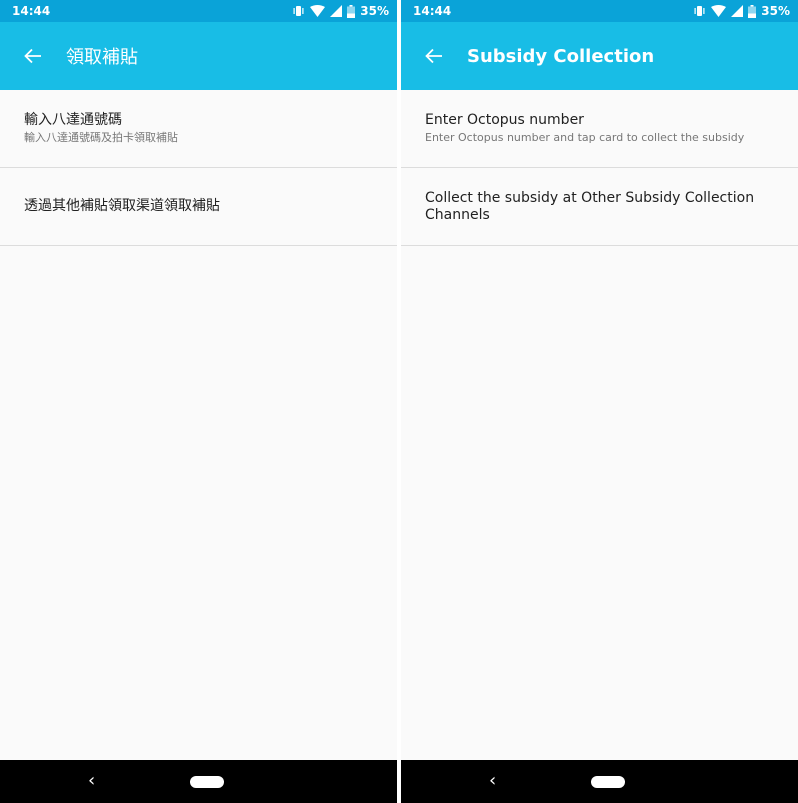 This screenshot has height=803, width=798. What do you see at coordinates (198, 56) in the screenshot?
I see `app-bar: 領取補貼` at bounding box center [198, 56].